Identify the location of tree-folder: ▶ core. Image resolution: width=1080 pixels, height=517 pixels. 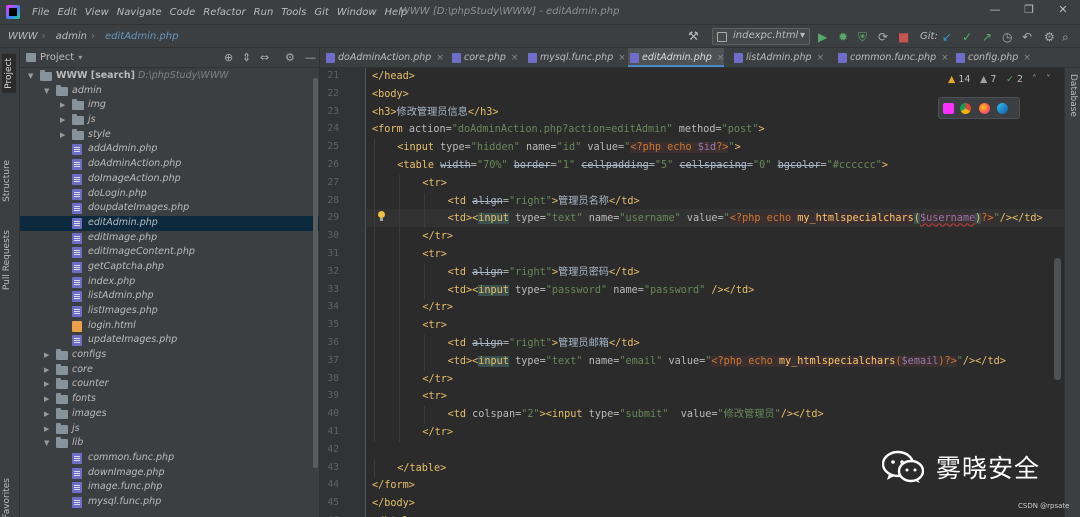
(169, 370).